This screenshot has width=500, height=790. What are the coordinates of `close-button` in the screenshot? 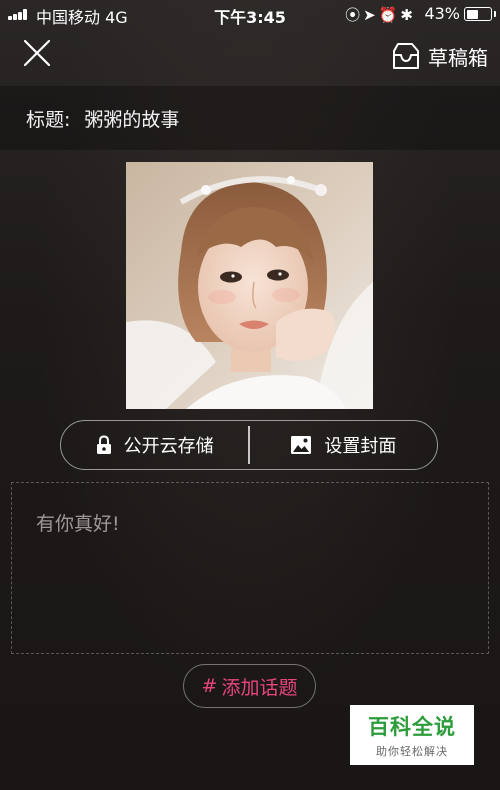 It's located at (37, 53).